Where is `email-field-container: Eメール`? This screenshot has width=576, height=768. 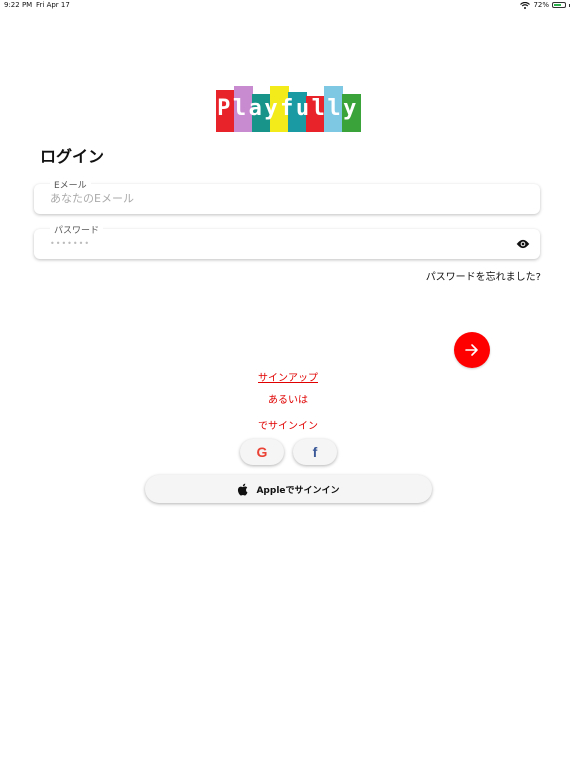 email-field-container: Eメール is located at coordinates (287, 196).